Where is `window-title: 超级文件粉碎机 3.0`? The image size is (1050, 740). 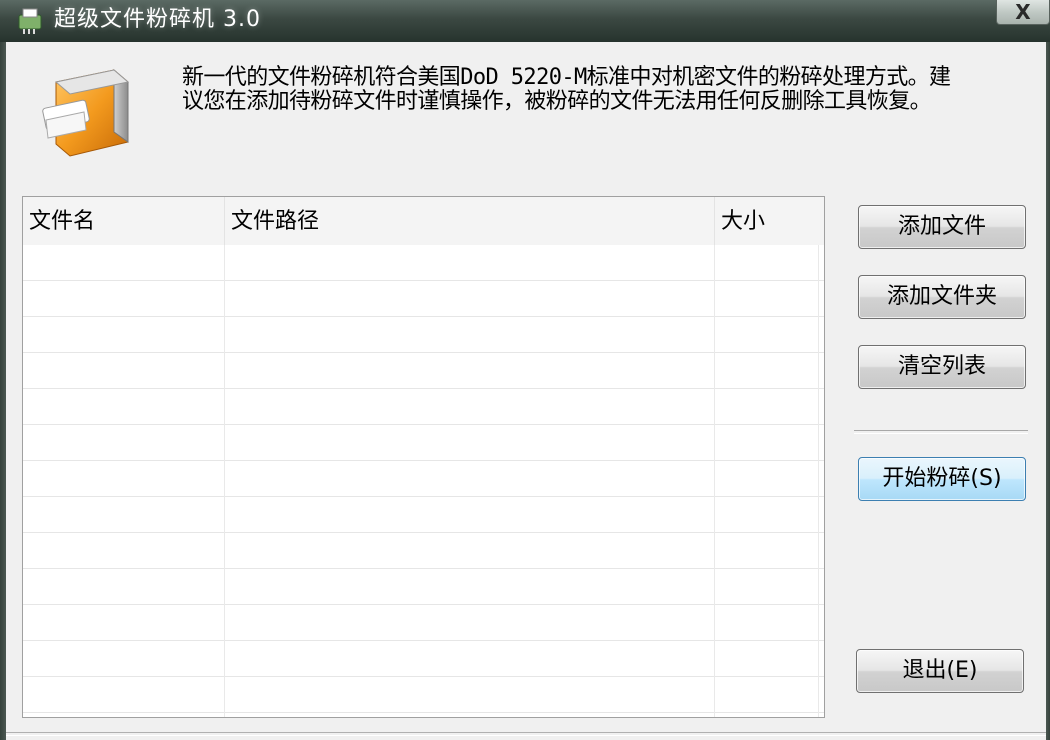 window-title: 超级文件粉碎机 3.0 is located at coordinates (157, 19).